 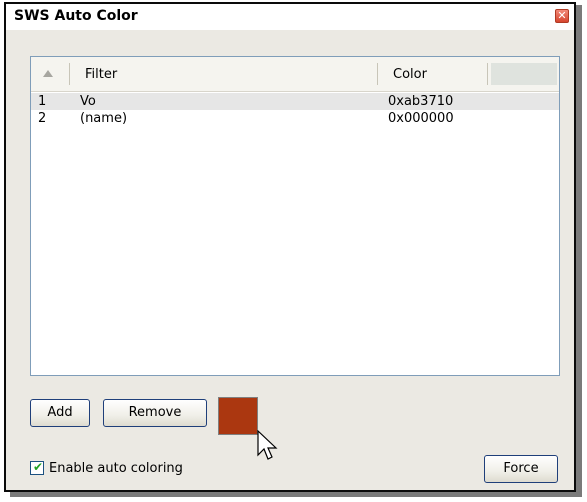 What do you see at coordinates (295, 101) in the screenshot?
I see `table-row: 1 Vo 0xab3710` at bounding box center [295, 101].